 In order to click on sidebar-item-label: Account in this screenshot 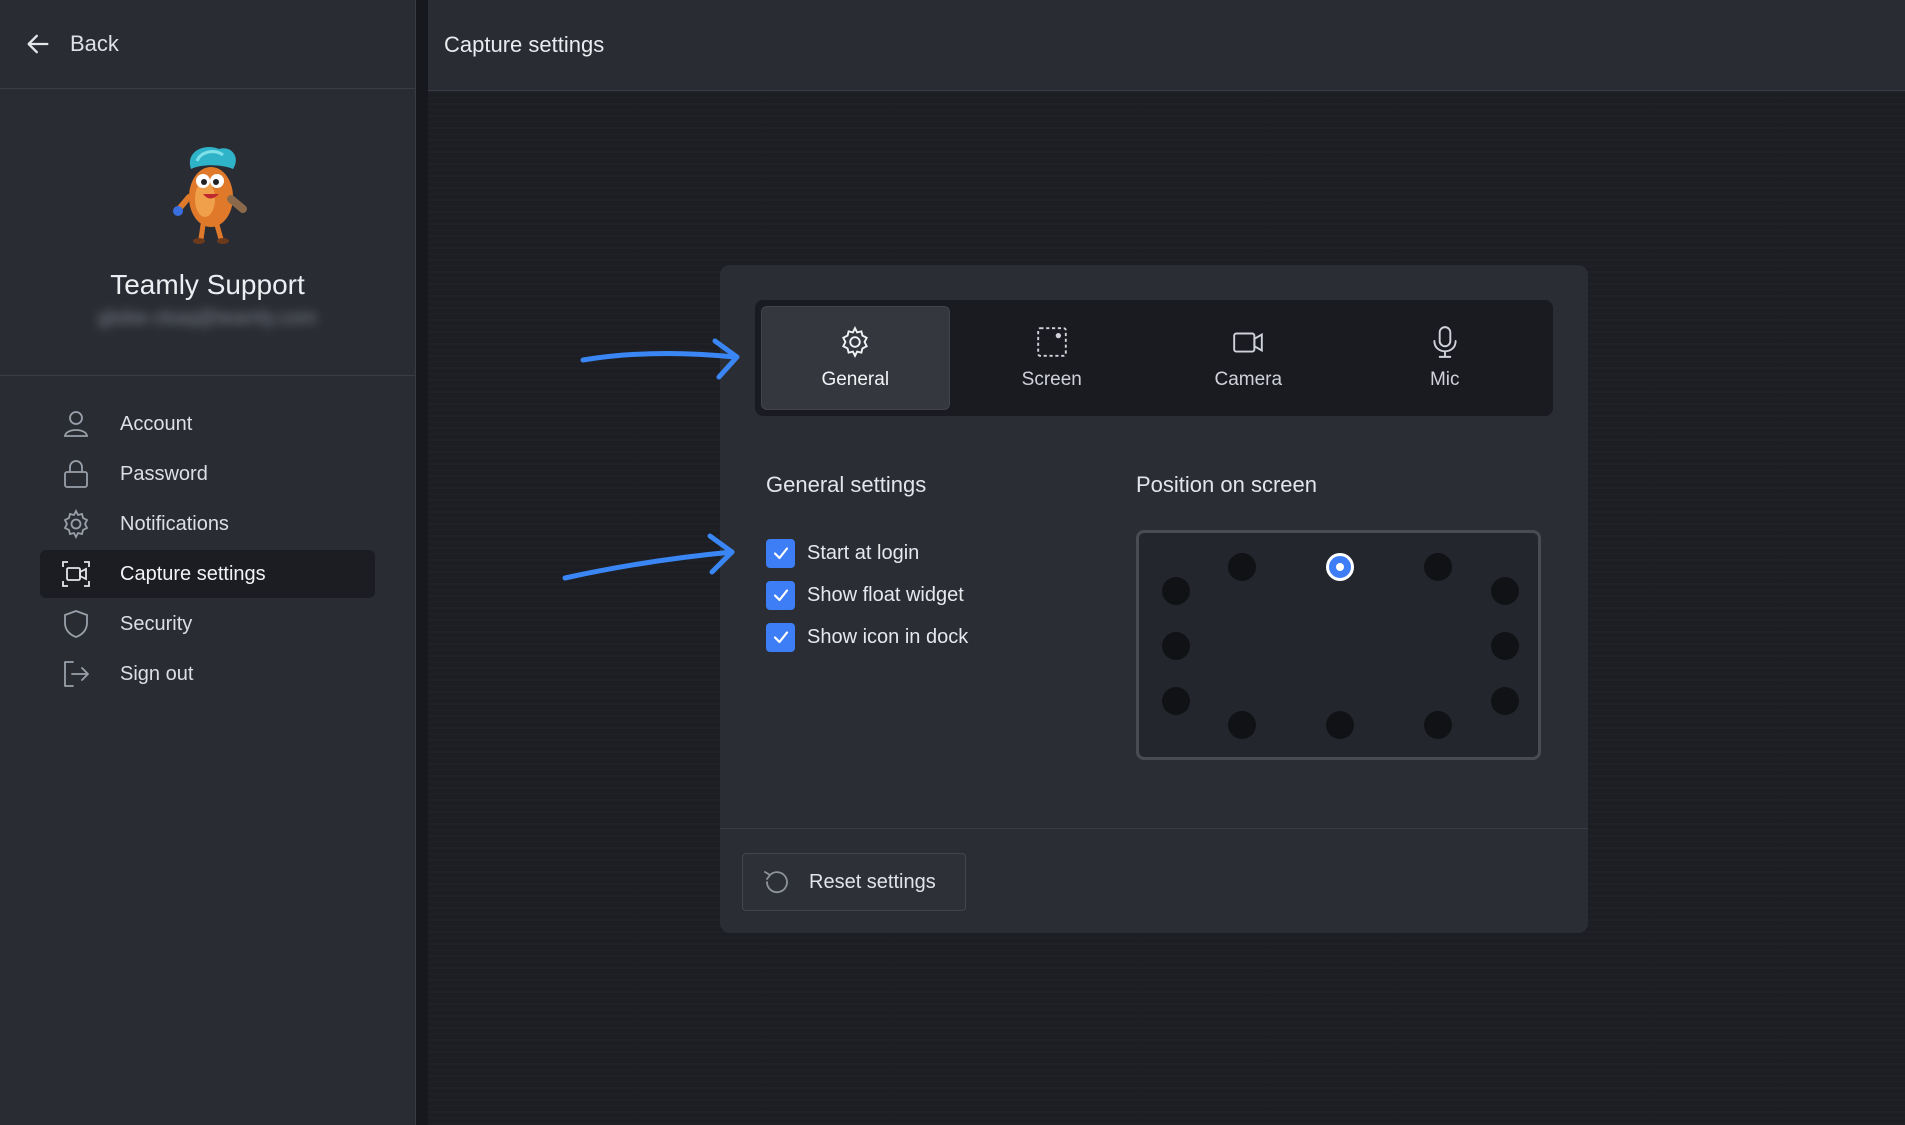, I will do `click(156, 423)`.